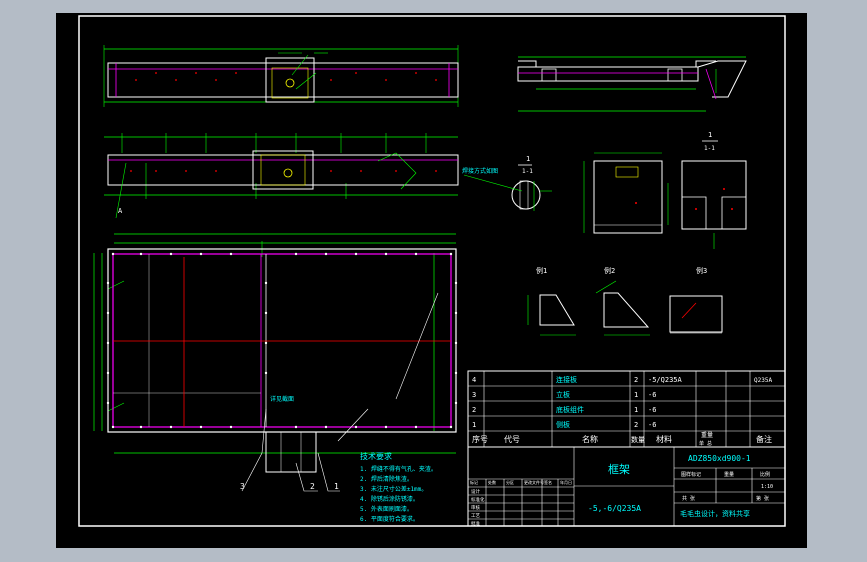 The width and height of the screenshot is (867, 562). I want to click on bom-header-note: 备注, so click(764, 439).